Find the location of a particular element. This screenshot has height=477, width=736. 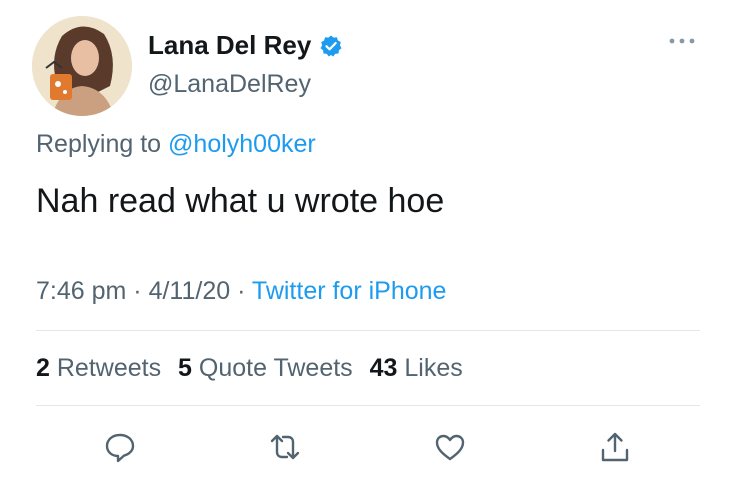

retweet-button is located at coordinates (285, 447).